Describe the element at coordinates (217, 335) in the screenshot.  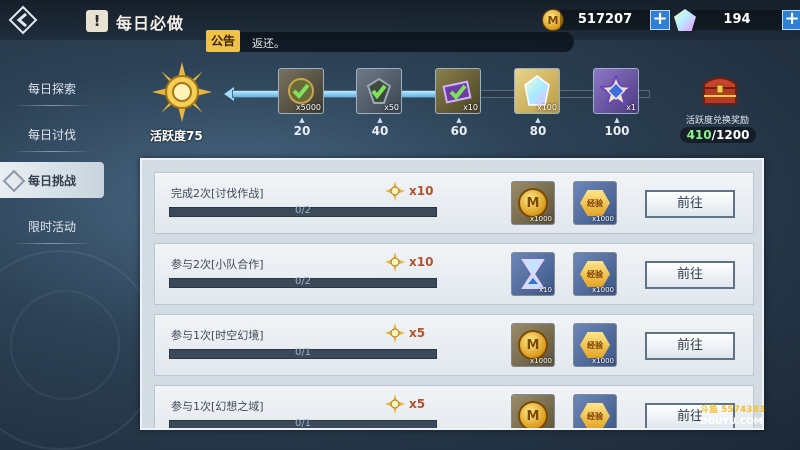
I see `task-title: 参与1次[时空幻境]` at that location.